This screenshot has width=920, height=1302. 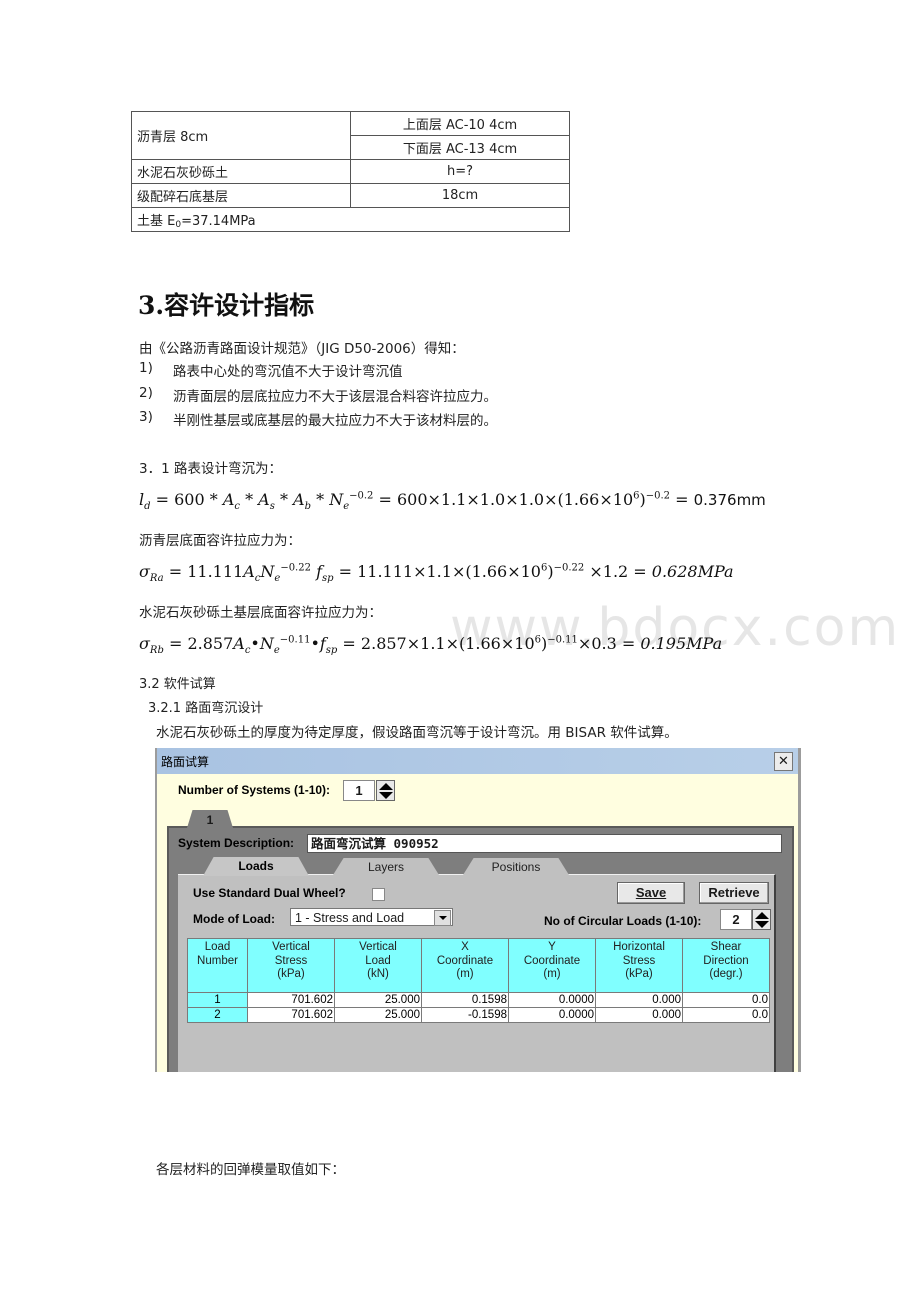 I want to click on section-heading: 3.容许设计指标, so click(x=226, y=305).